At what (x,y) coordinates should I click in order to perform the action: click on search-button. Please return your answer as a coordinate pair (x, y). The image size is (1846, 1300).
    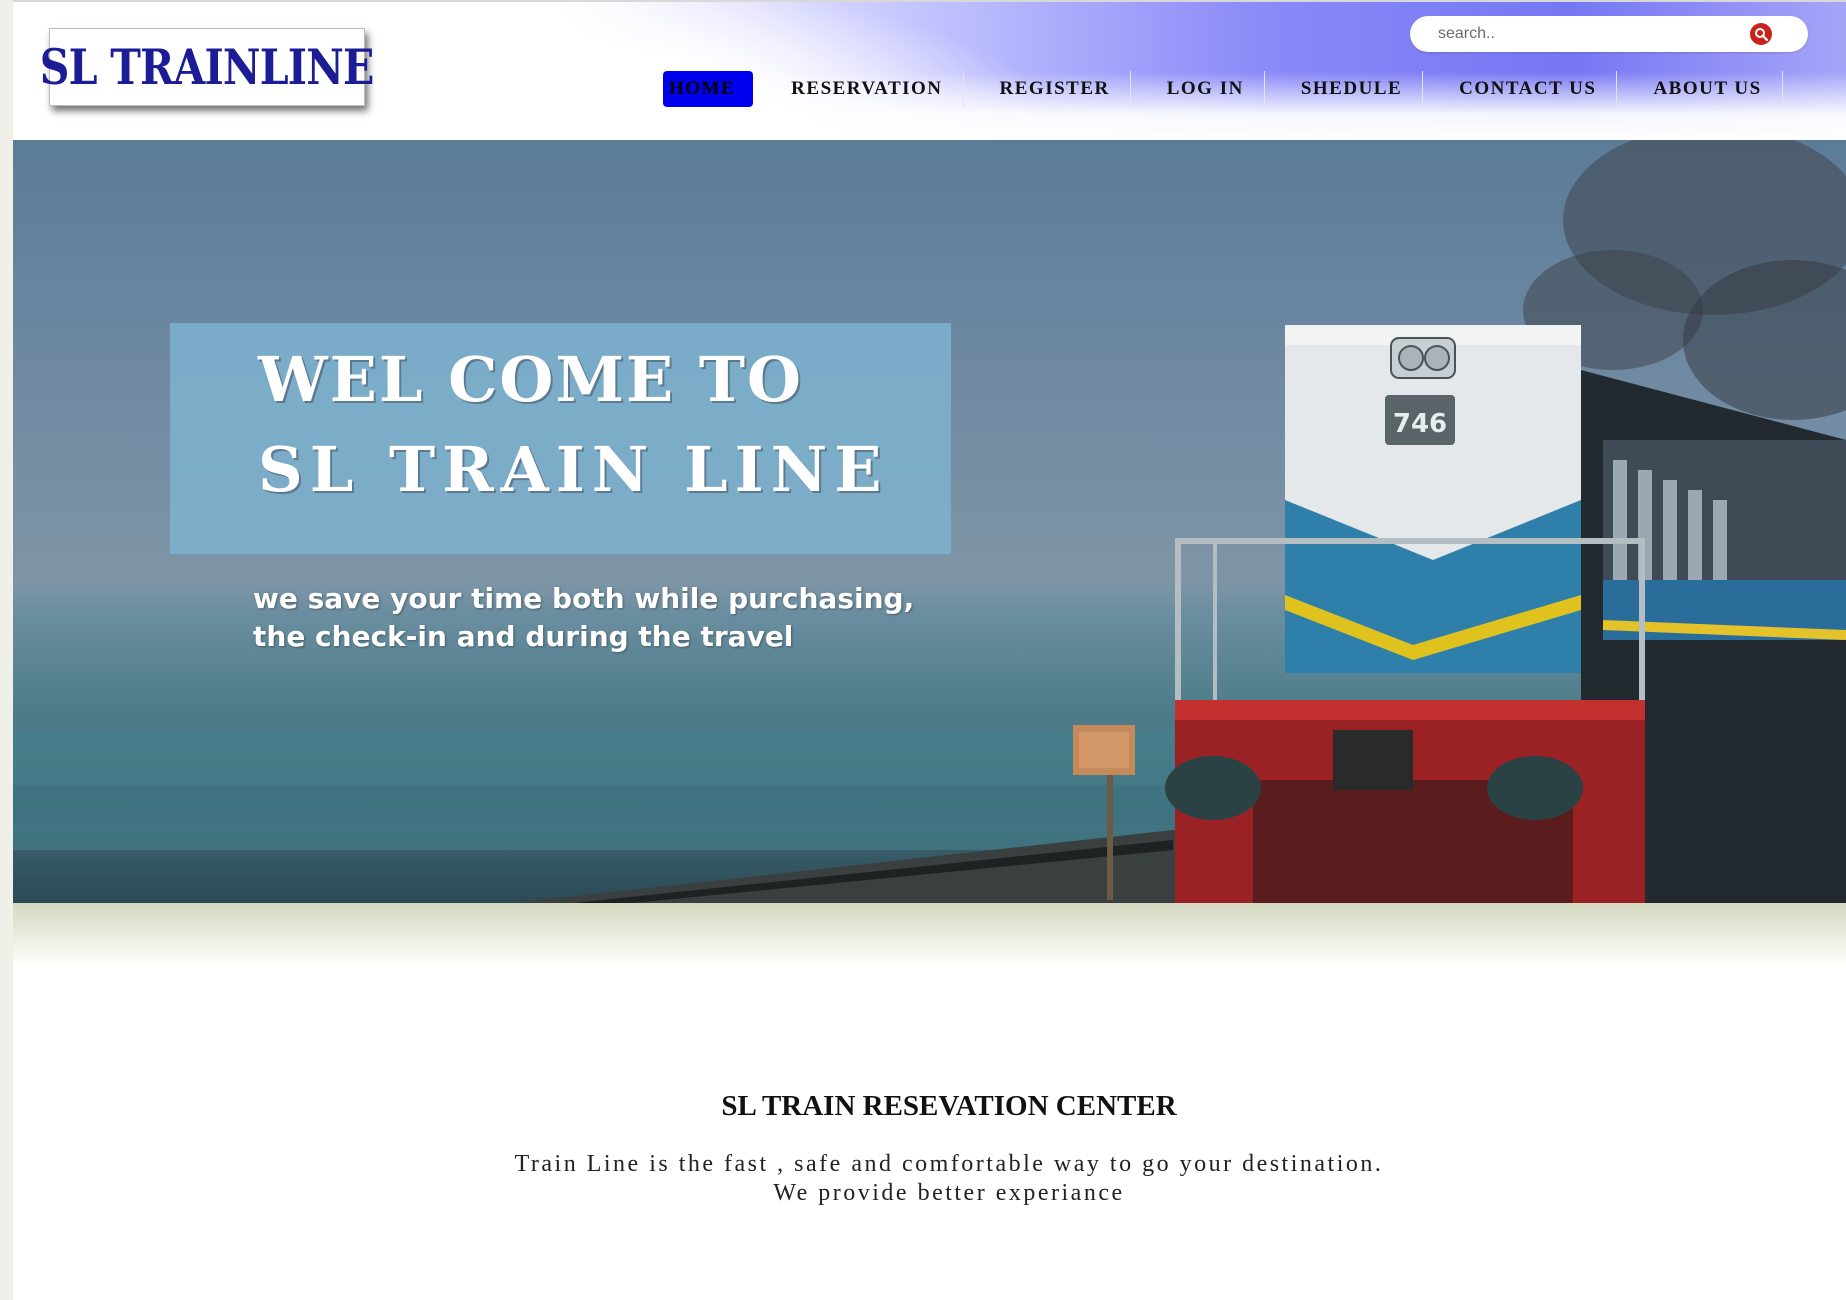
    Looking at the image, I should click on (1761, 34).